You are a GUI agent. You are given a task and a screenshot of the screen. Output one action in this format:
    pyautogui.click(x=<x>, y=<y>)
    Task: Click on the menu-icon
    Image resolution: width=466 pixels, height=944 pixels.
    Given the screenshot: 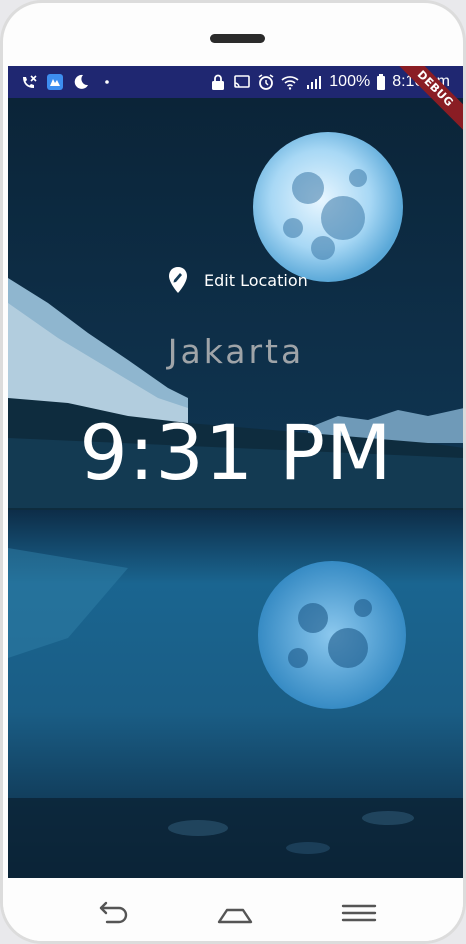 What is the action you would take?
    pyautogui.click(x=359, y=918)
    